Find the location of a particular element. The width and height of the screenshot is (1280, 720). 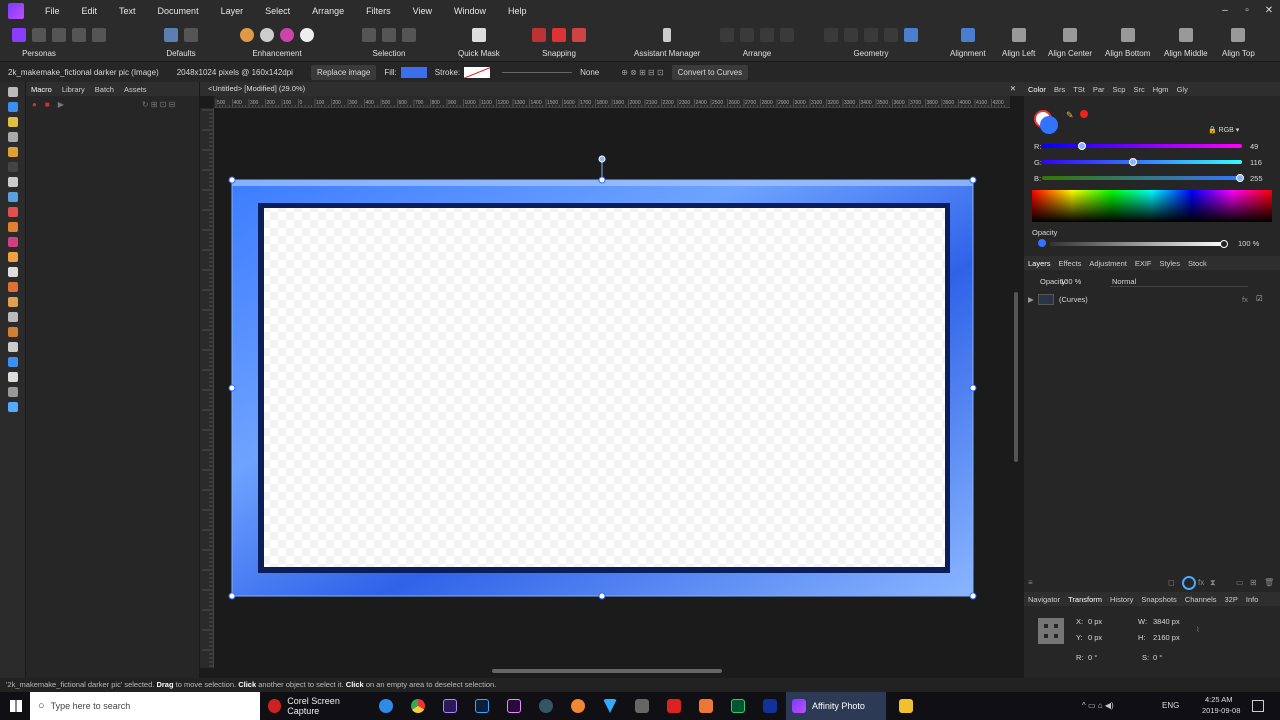

delete-layer-icon: 🗑 is located at coordinates (1269, 582).